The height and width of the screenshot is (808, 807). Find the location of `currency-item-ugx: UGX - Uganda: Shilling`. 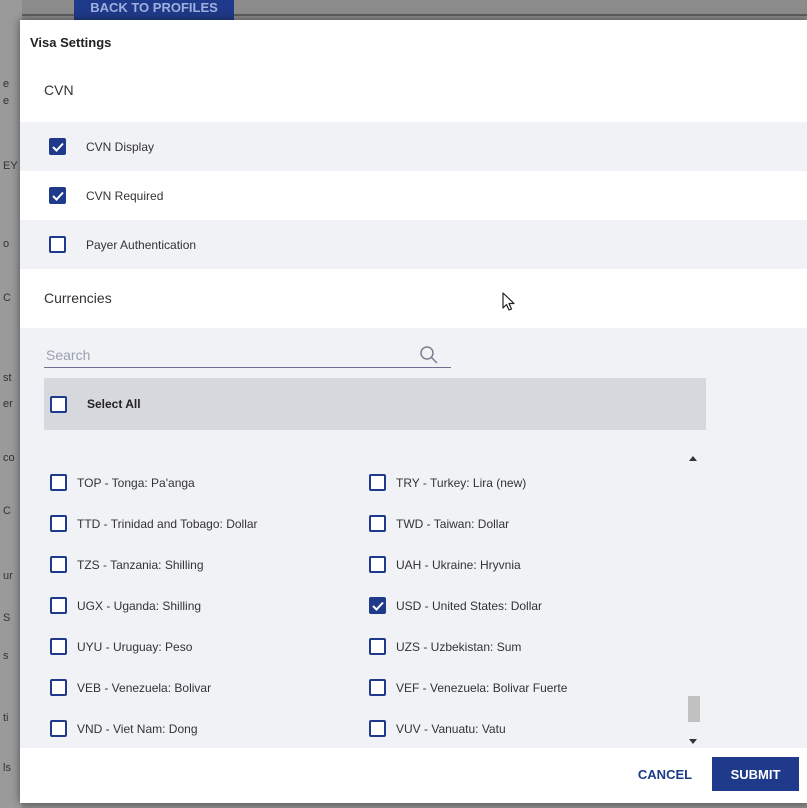

currency-item-ugx: UGX - Uganda: Shilling is located at coordinates (125, 605).